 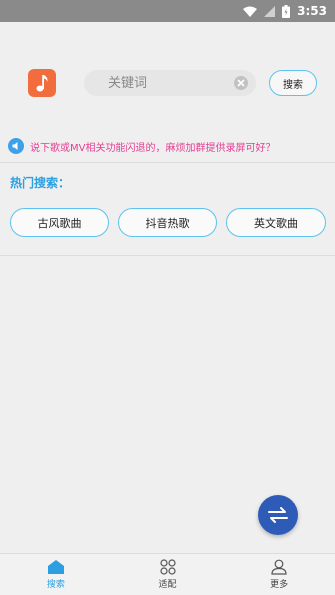 What do you see at coordinates (279, 567) in the screenshot?
I see `person-icon` at bounding box center [279, 567].